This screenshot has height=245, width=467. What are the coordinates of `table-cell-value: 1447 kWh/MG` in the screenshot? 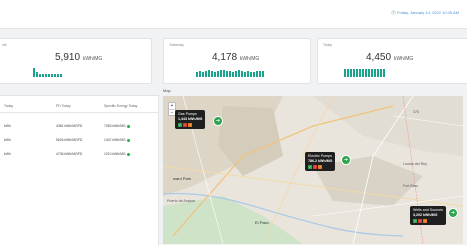 It's located at (115, 140).